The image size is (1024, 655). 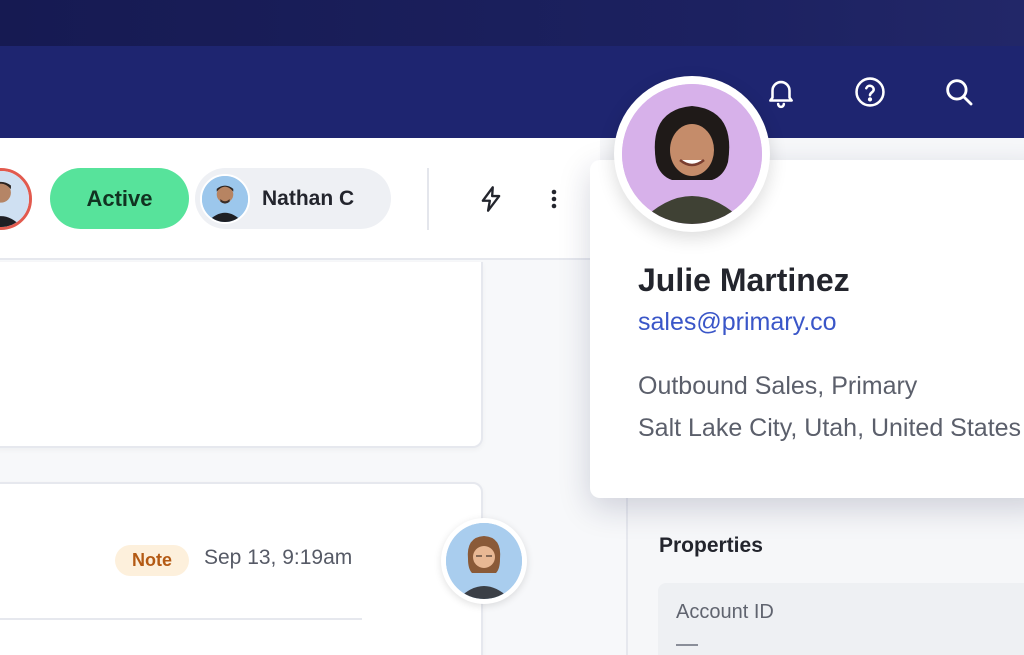 I want to click on note-badge-label: Note, so click(x=152, y=560).